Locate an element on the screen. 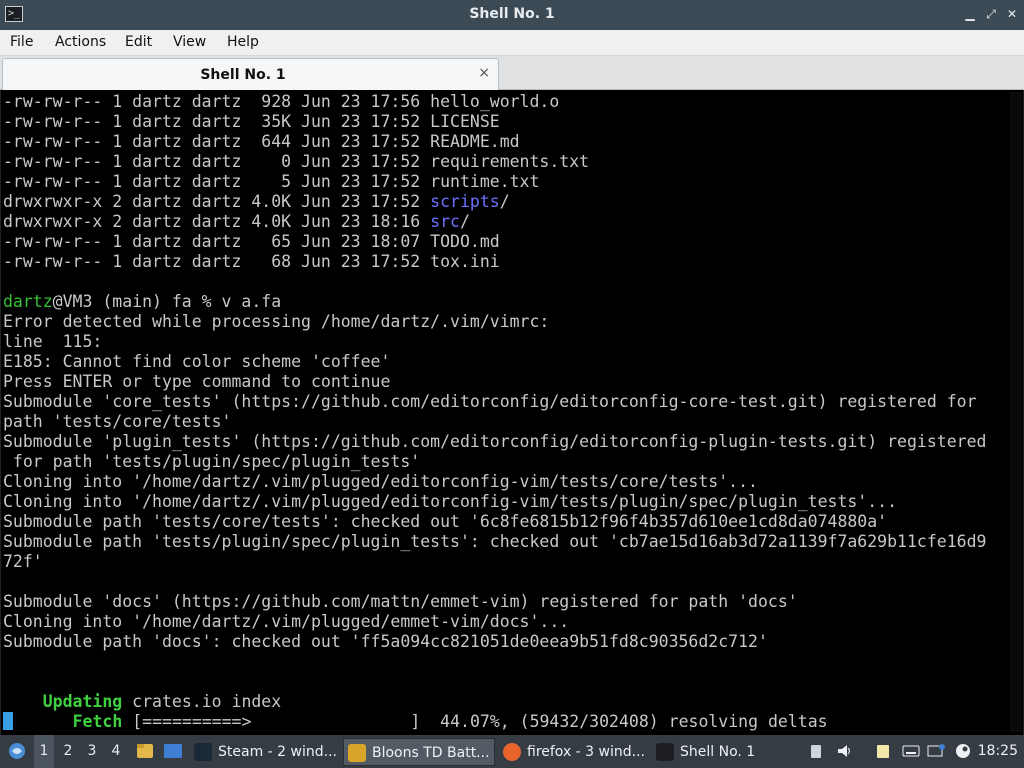 Image resolution: width=1024 pixels, height=768 pixels. desktop-switch-2: 2 is located at coordinates (68, 751).